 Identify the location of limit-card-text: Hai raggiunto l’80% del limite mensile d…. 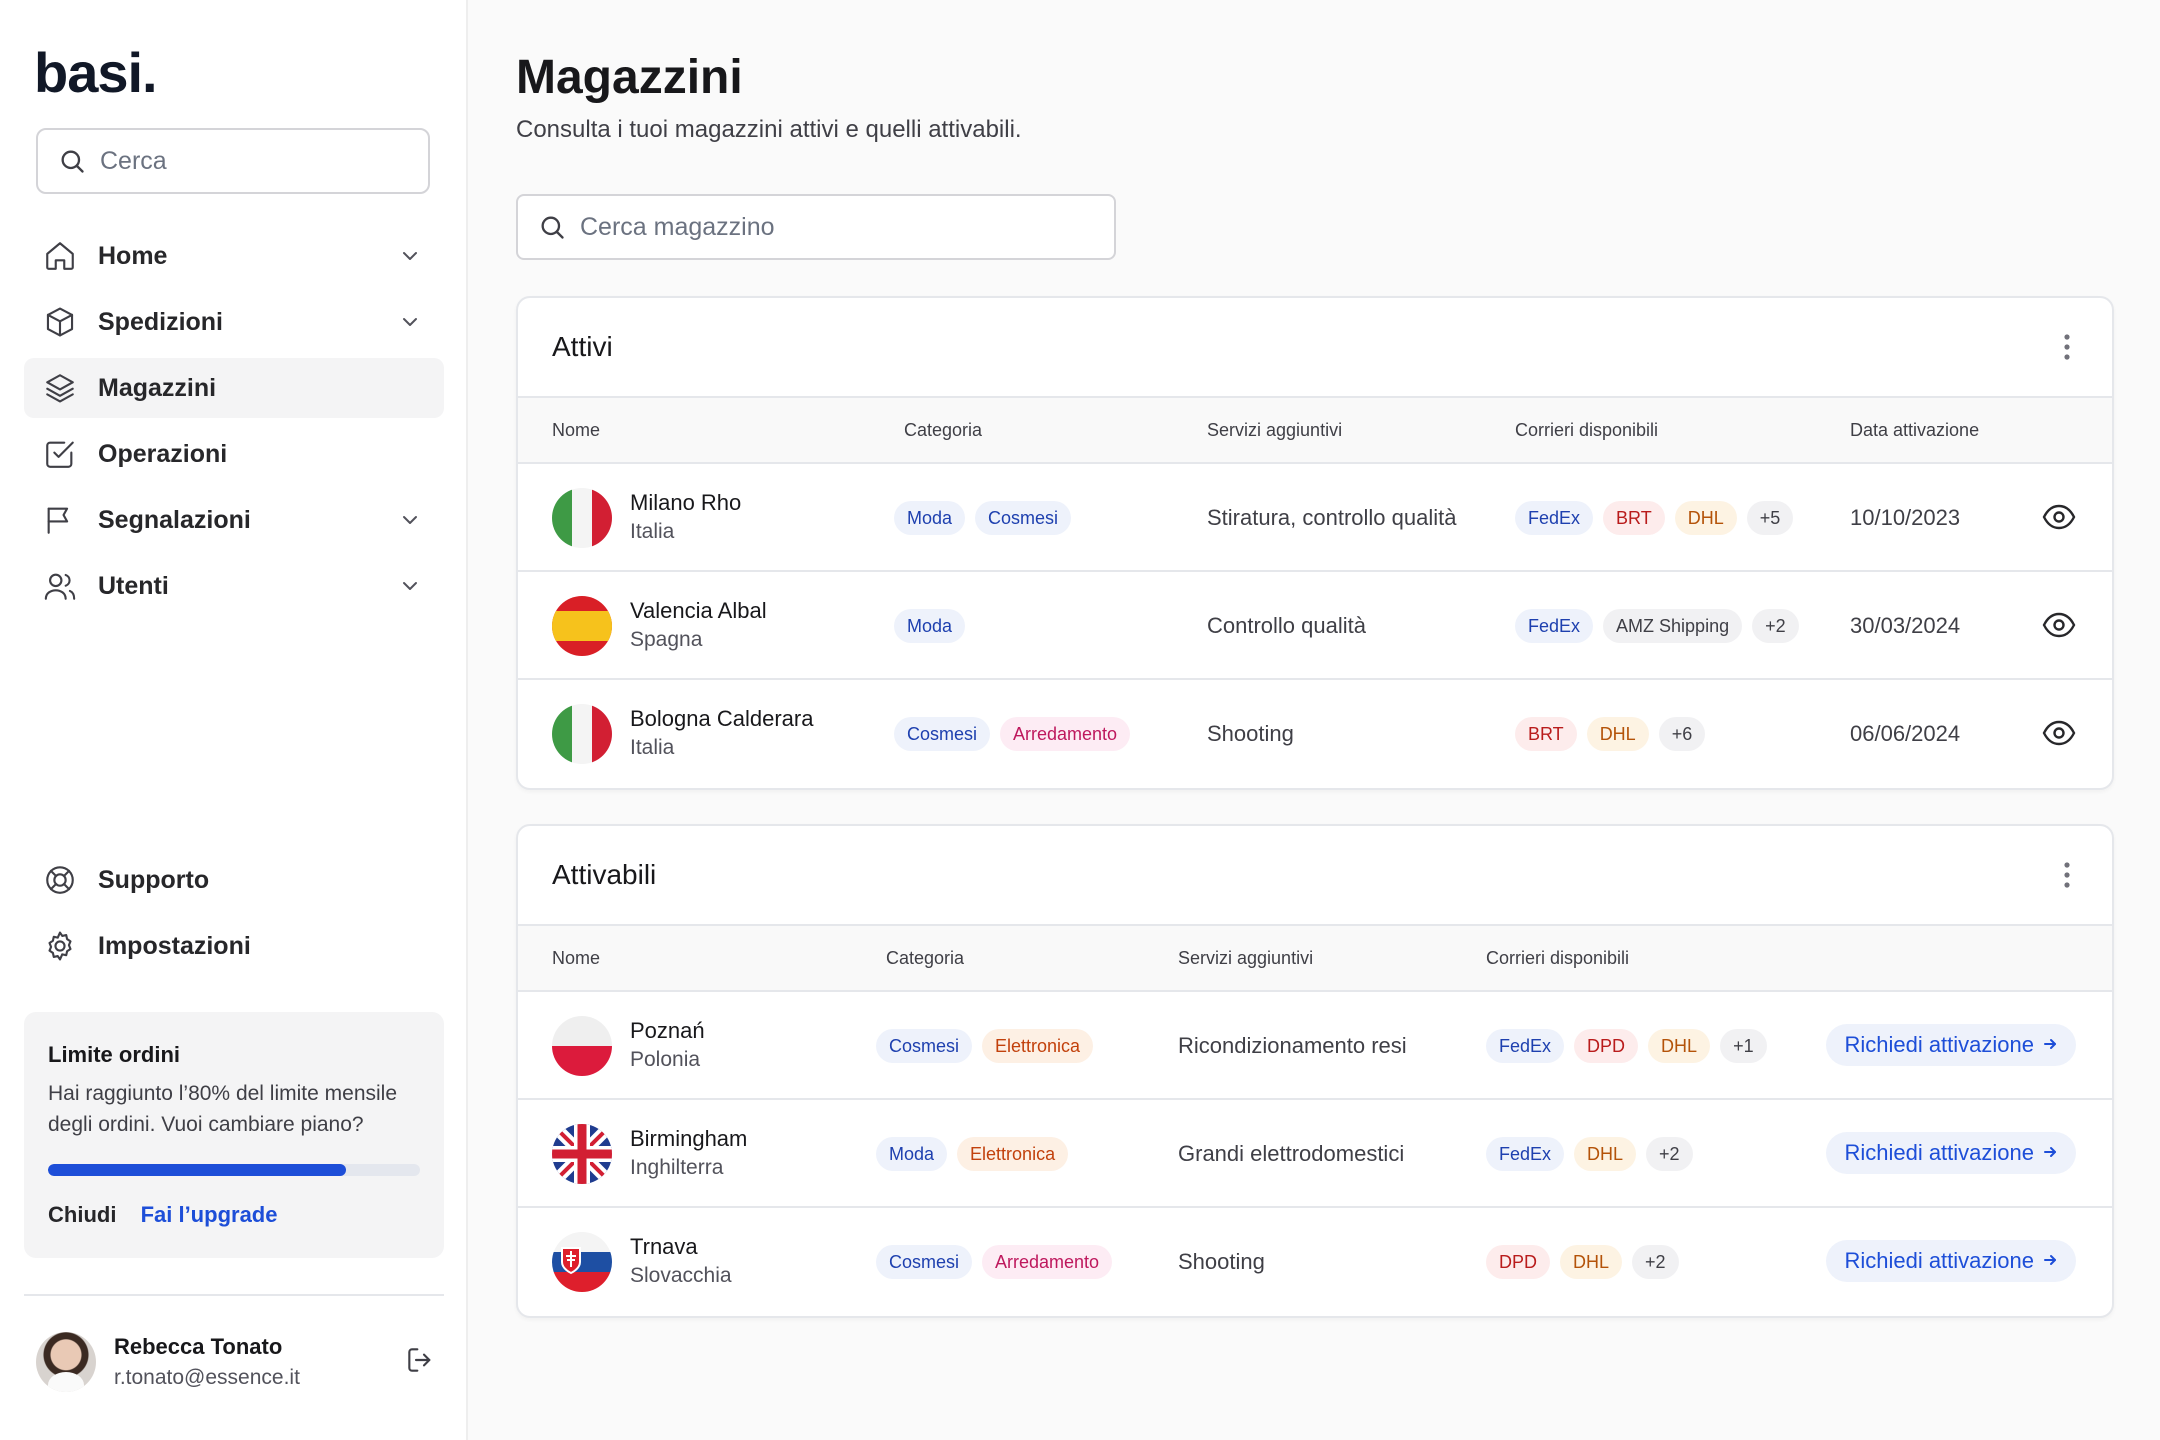
(223, 1109).